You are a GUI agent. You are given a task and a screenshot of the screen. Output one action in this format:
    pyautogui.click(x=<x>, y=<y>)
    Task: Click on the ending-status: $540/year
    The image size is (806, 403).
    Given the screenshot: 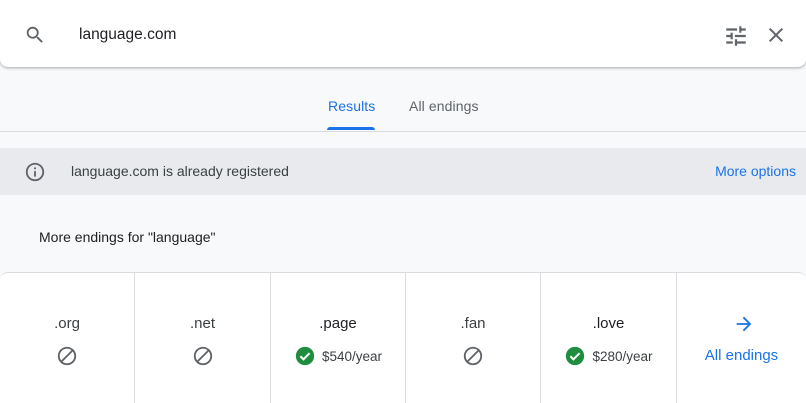 What is the action you would take?
    pyautogui.click(x=338, y=356)
    